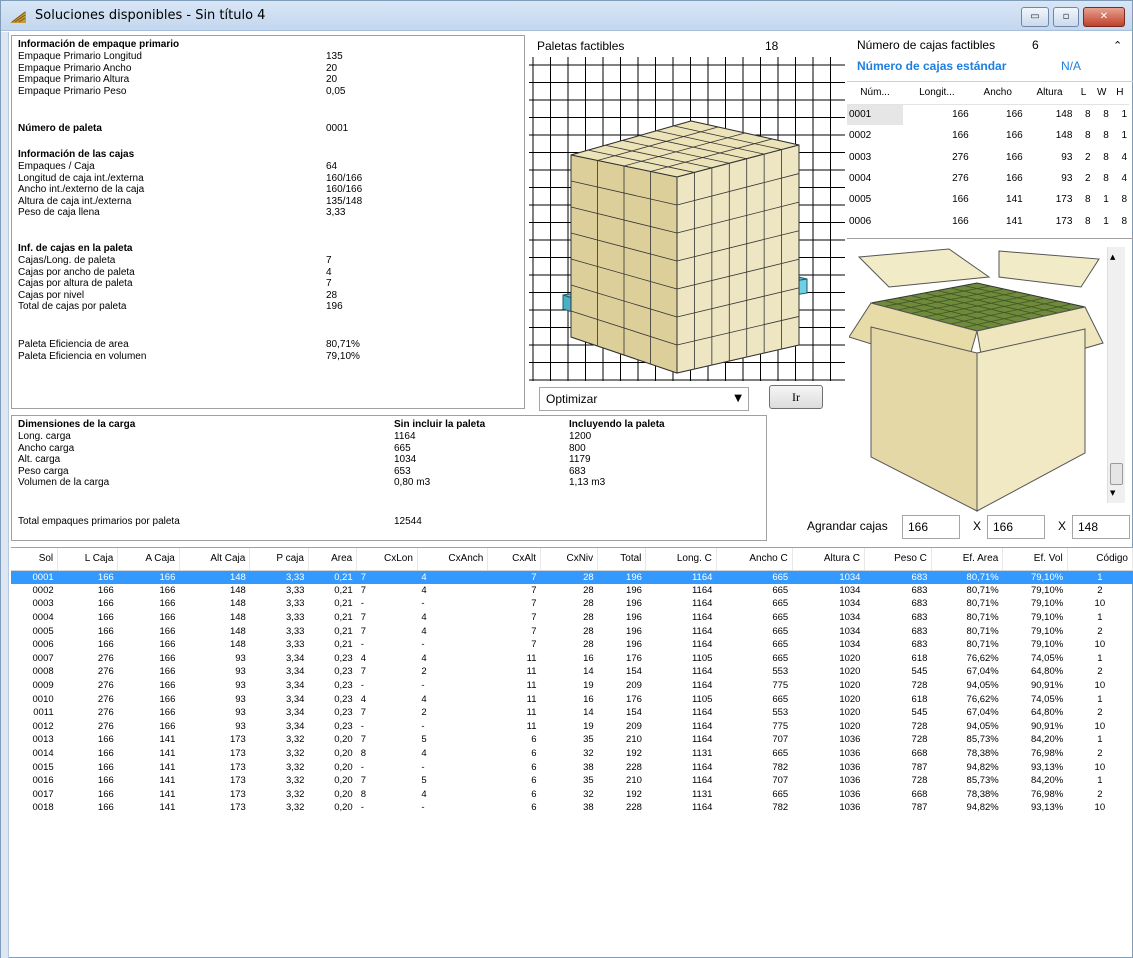  I want to click on solution-cell: 6, so click(534, 767).